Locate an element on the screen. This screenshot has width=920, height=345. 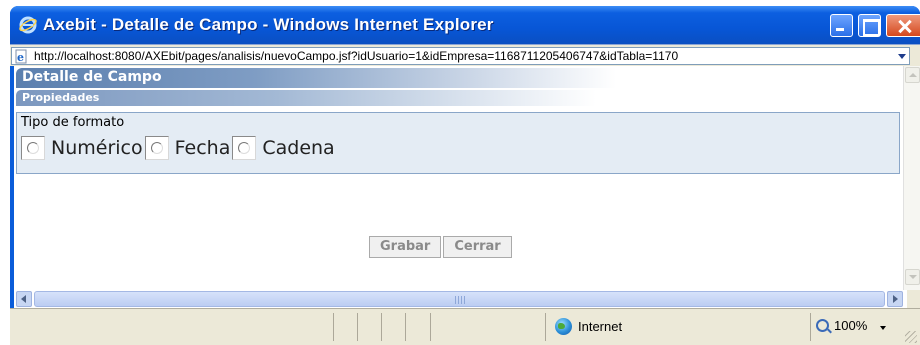
section-header: Propiedades is located at coordinates (306, 98).